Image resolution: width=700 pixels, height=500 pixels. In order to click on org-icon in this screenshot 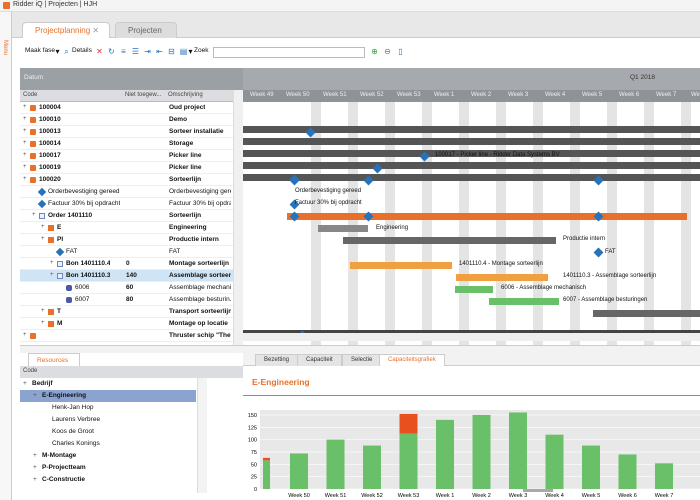, I will do `click(33, 132)`.